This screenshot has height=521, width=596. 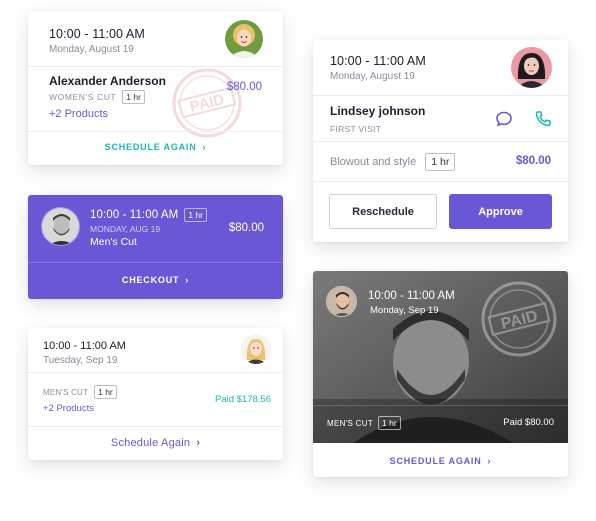 I want to click on paid-amount: Paid $178.56, so click(x=243, y=399).